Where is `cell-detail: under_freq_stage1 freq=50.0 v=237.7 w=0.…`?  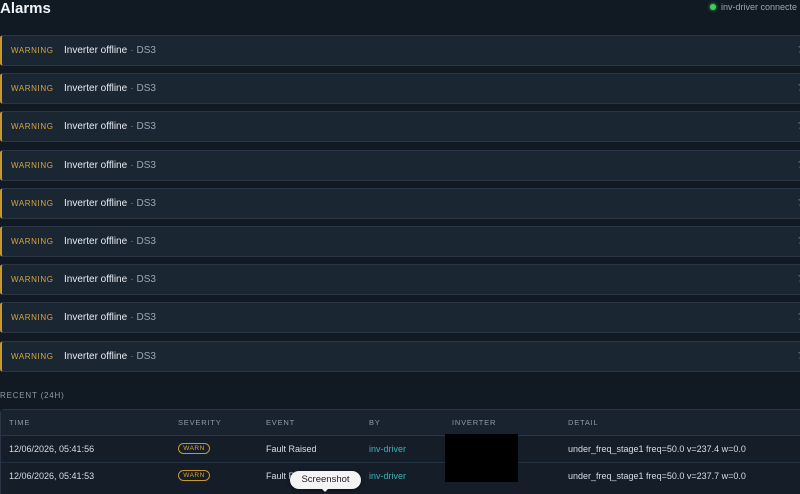 cell-detail: under_freq_stage1 freq=50.0 v=237.7 w=0.… is located at coordinates (657, 476).